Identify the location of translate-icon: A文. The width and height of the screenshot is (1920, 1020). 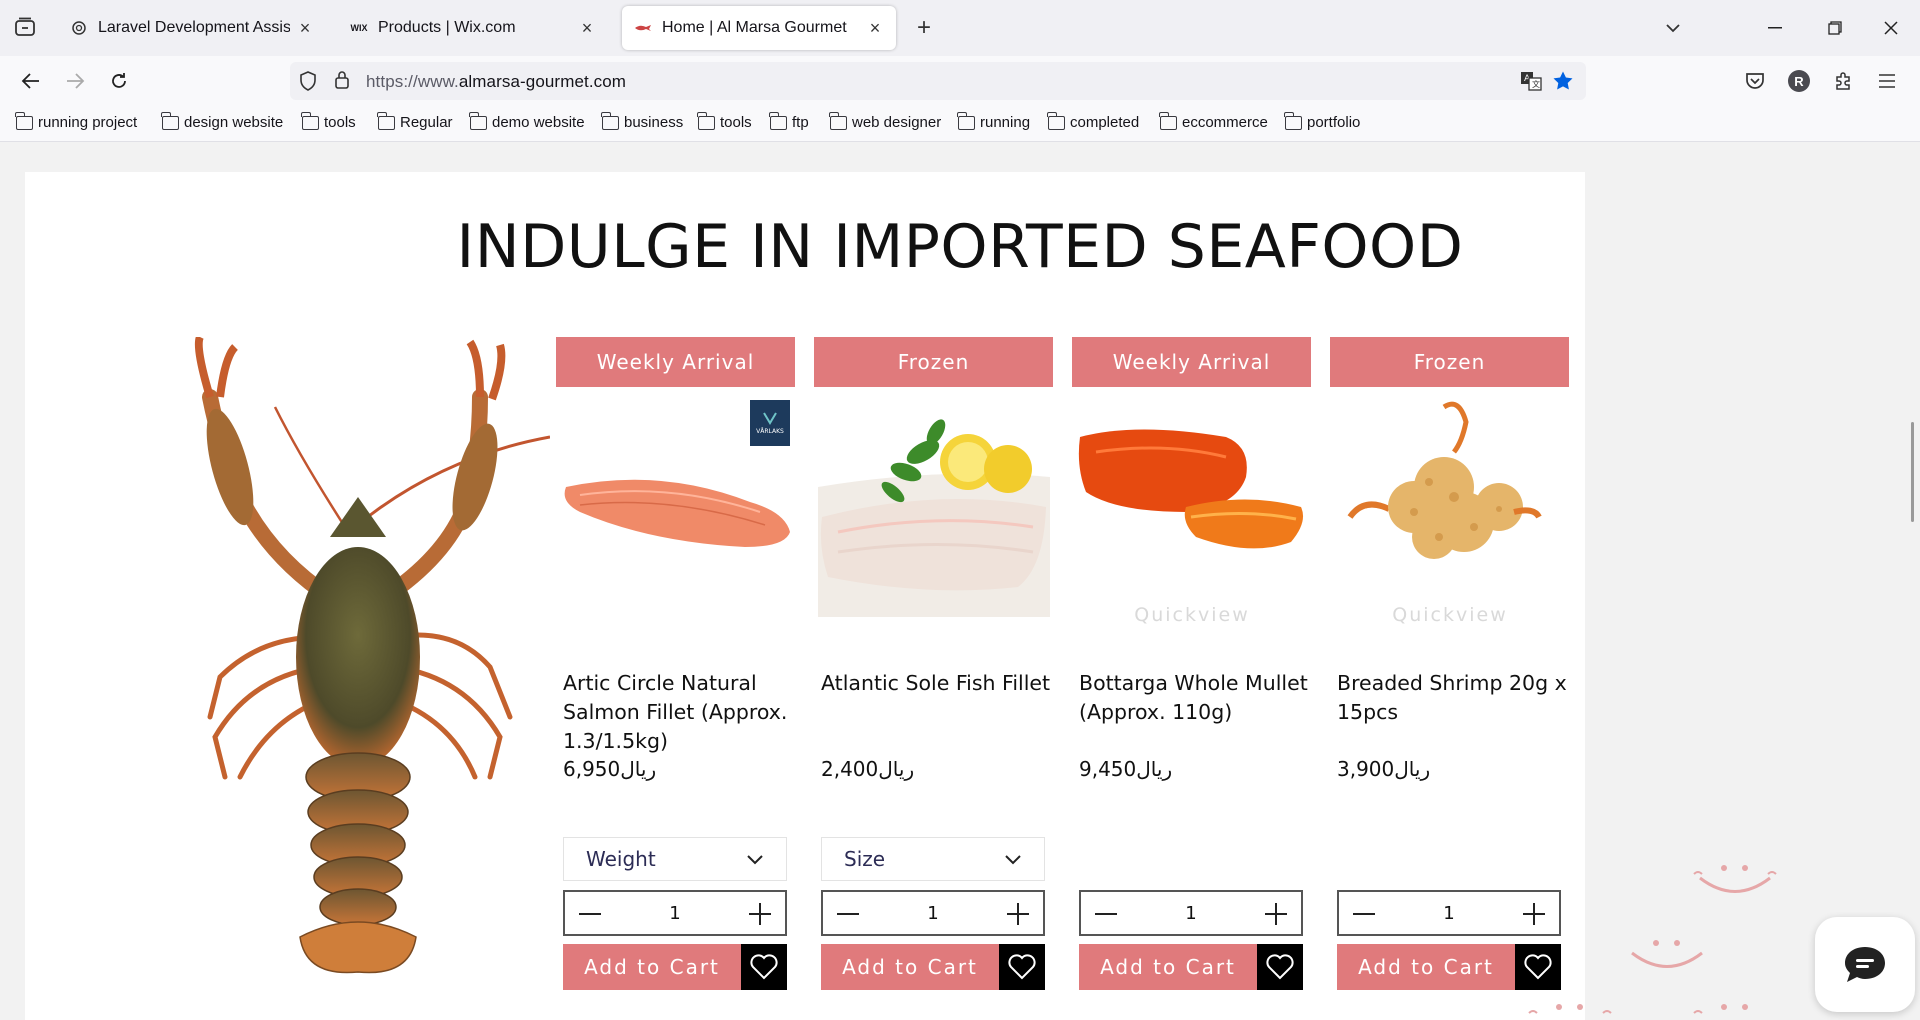
(1531, 83).